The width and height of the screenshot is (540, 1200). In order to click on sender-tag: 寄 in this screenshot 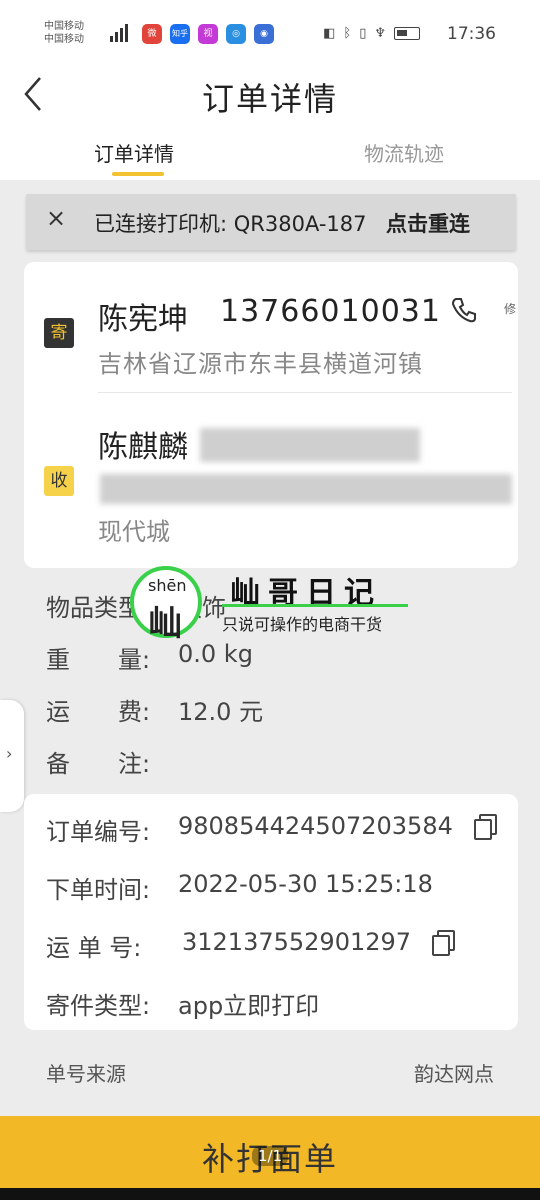, I will do `click(59, 333)`.